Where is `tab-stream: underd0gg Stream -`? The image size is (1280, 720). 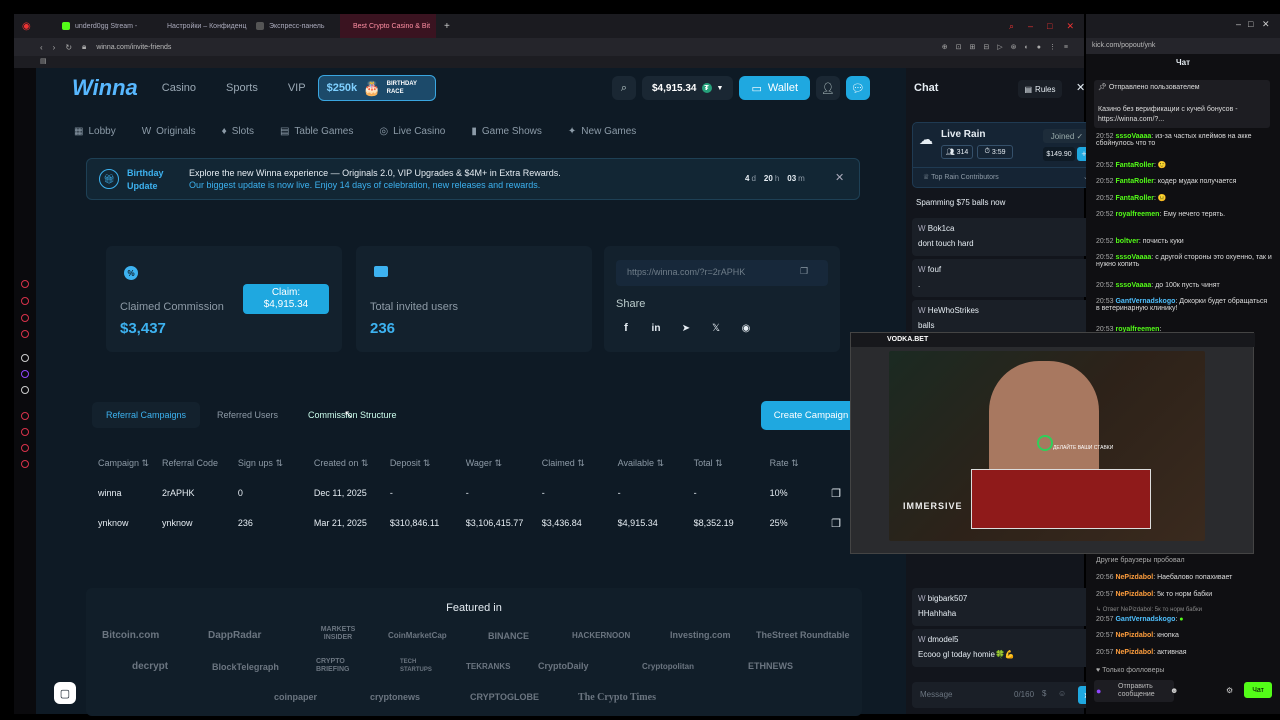 tab-stream: underd0gg Stream - is located at coordinates (104, 26).